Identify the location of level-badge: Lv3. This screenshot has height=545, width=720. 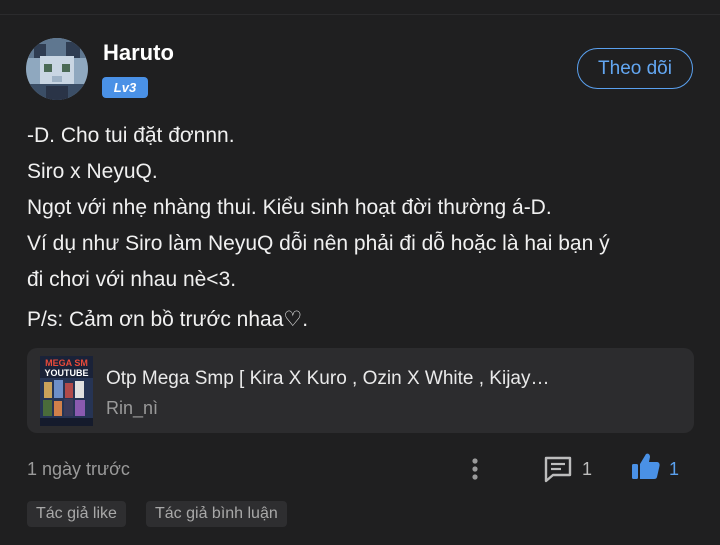
(125, 87).